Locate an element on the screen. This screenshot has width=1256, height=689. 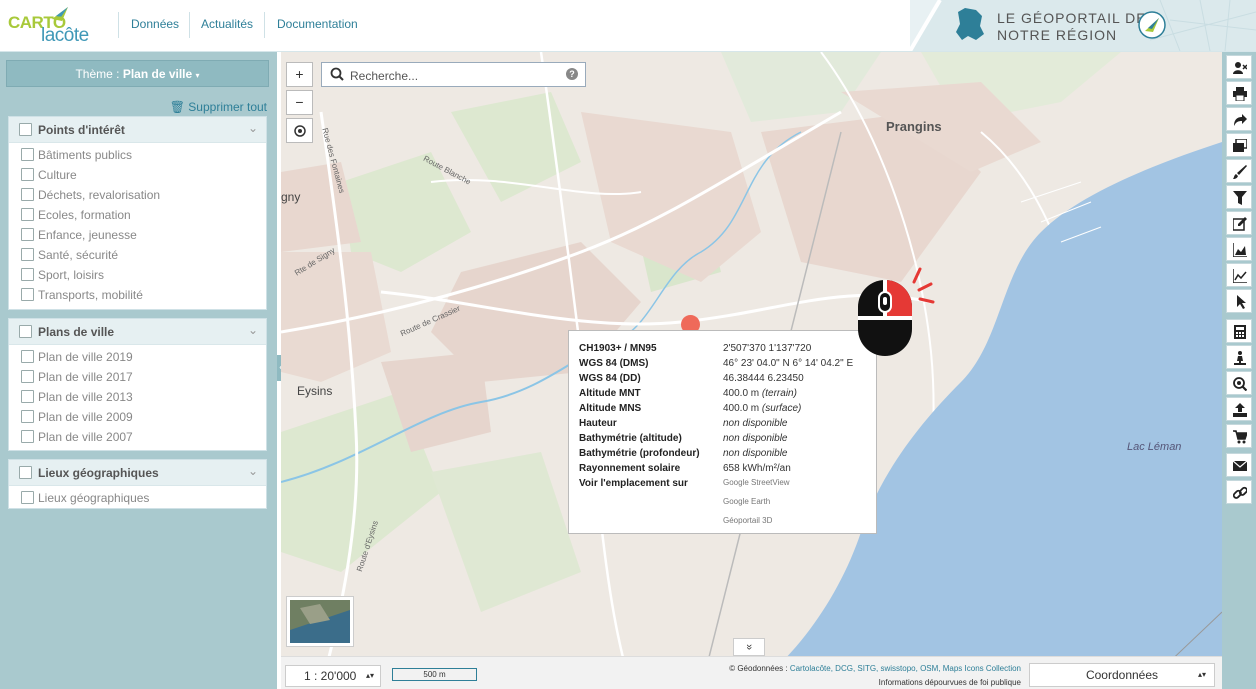
print-button is located at coordinates (1239, 93).